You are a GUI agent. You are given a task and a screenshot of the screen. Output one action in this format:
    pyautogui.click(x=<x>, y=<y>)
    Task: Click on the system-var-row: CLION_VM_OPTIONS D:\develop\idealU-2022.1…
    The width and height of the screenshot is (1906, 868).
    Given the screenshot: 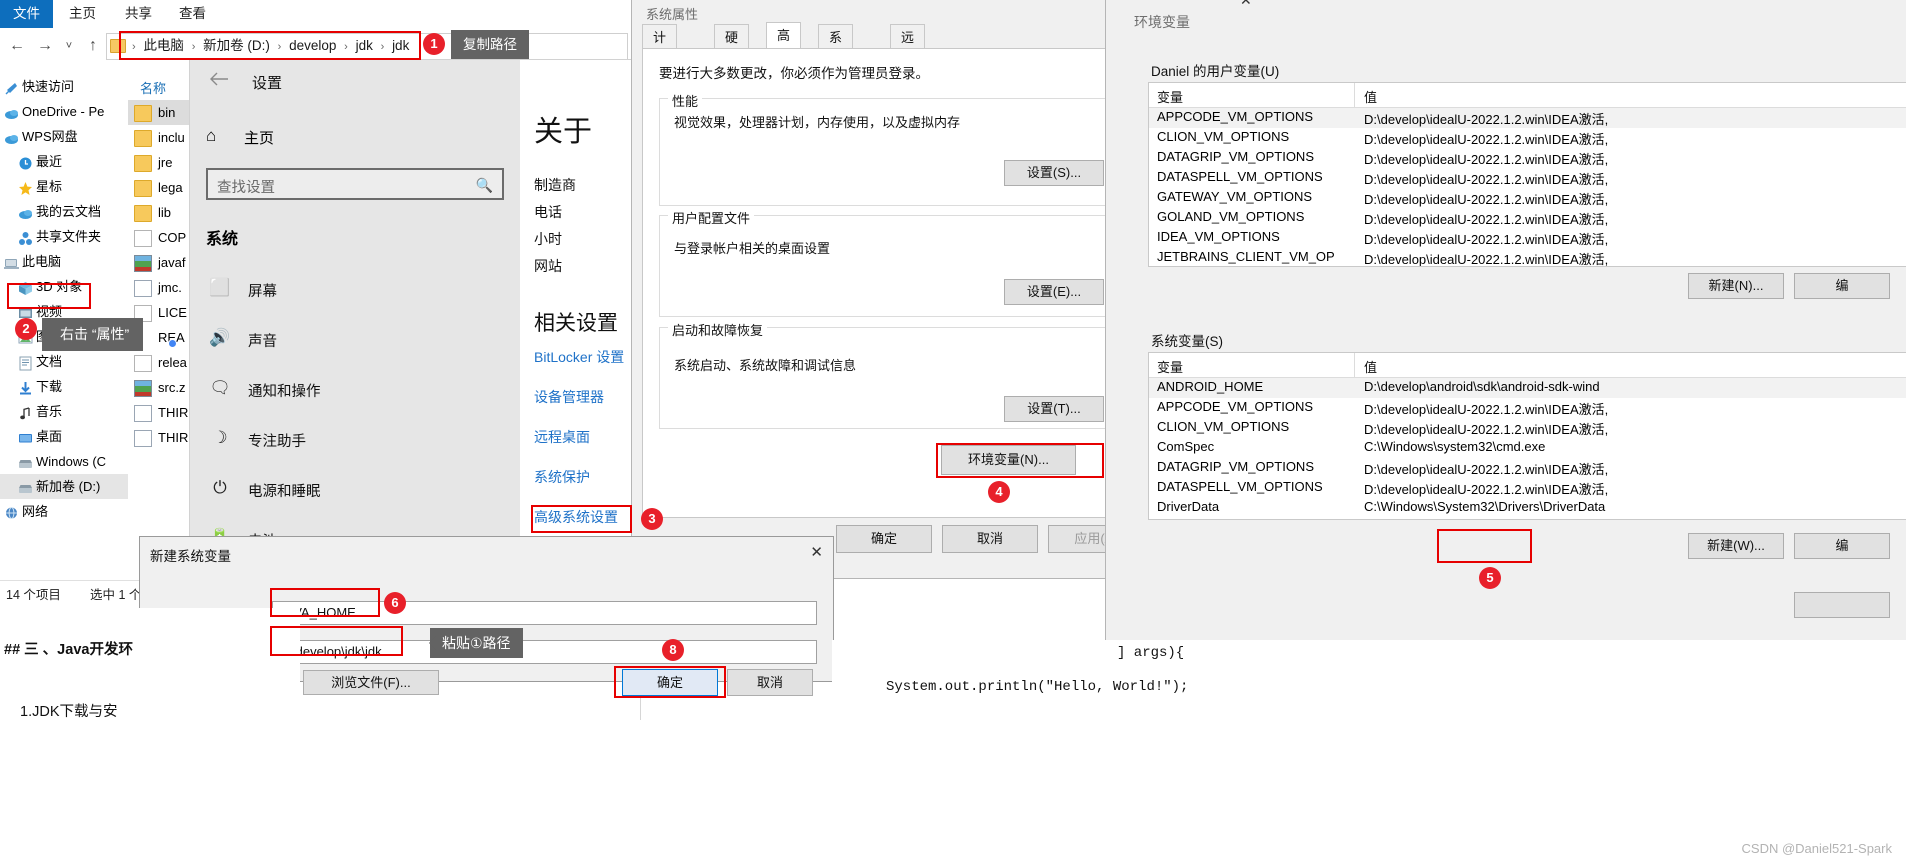 What is the action you would take?
    pyautogui.click(x=1527, y=428)
    